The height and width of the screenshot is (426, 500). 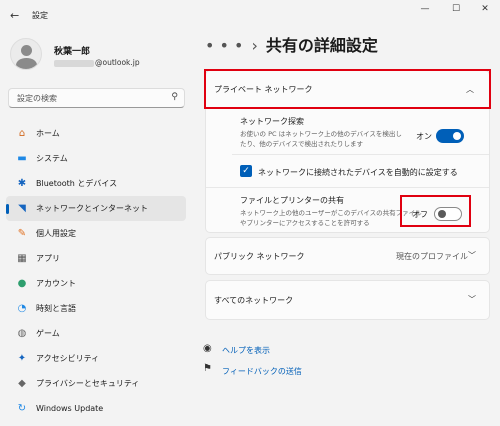 What do you see at coordinates (347, 89) in the screenshot?
I see `highlight-private-network` at bounding box center [347, 89].